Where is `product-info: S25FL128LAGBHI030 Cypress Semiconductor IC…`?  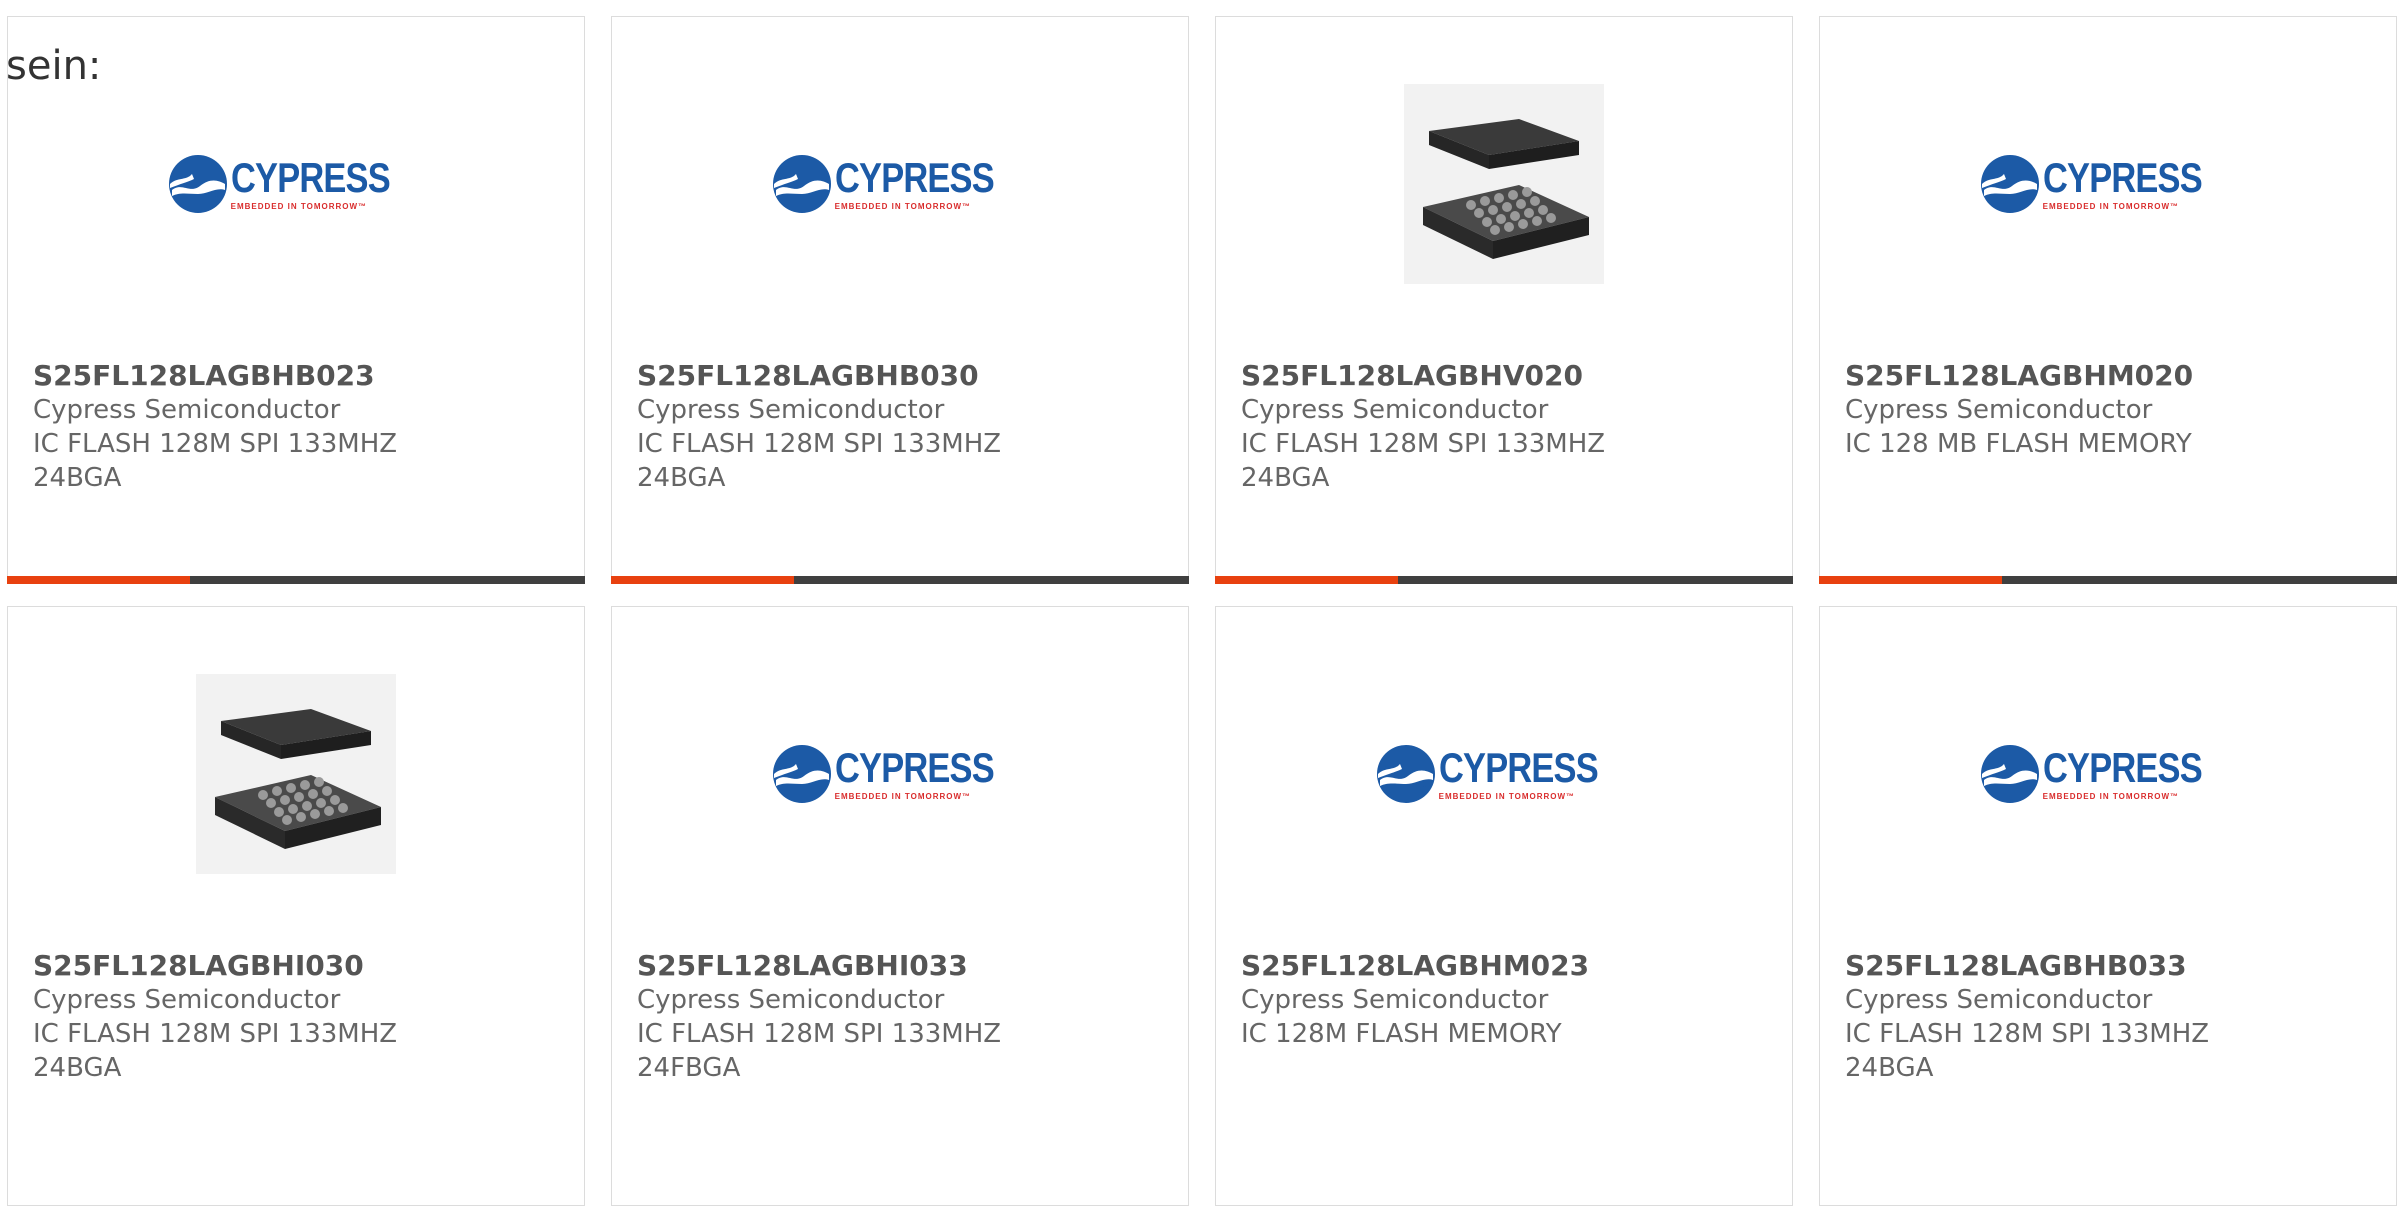
product-info: S25FL128LAGBHI030 Cypress Semiconductor IC… is located at coordinates (298, 1017).